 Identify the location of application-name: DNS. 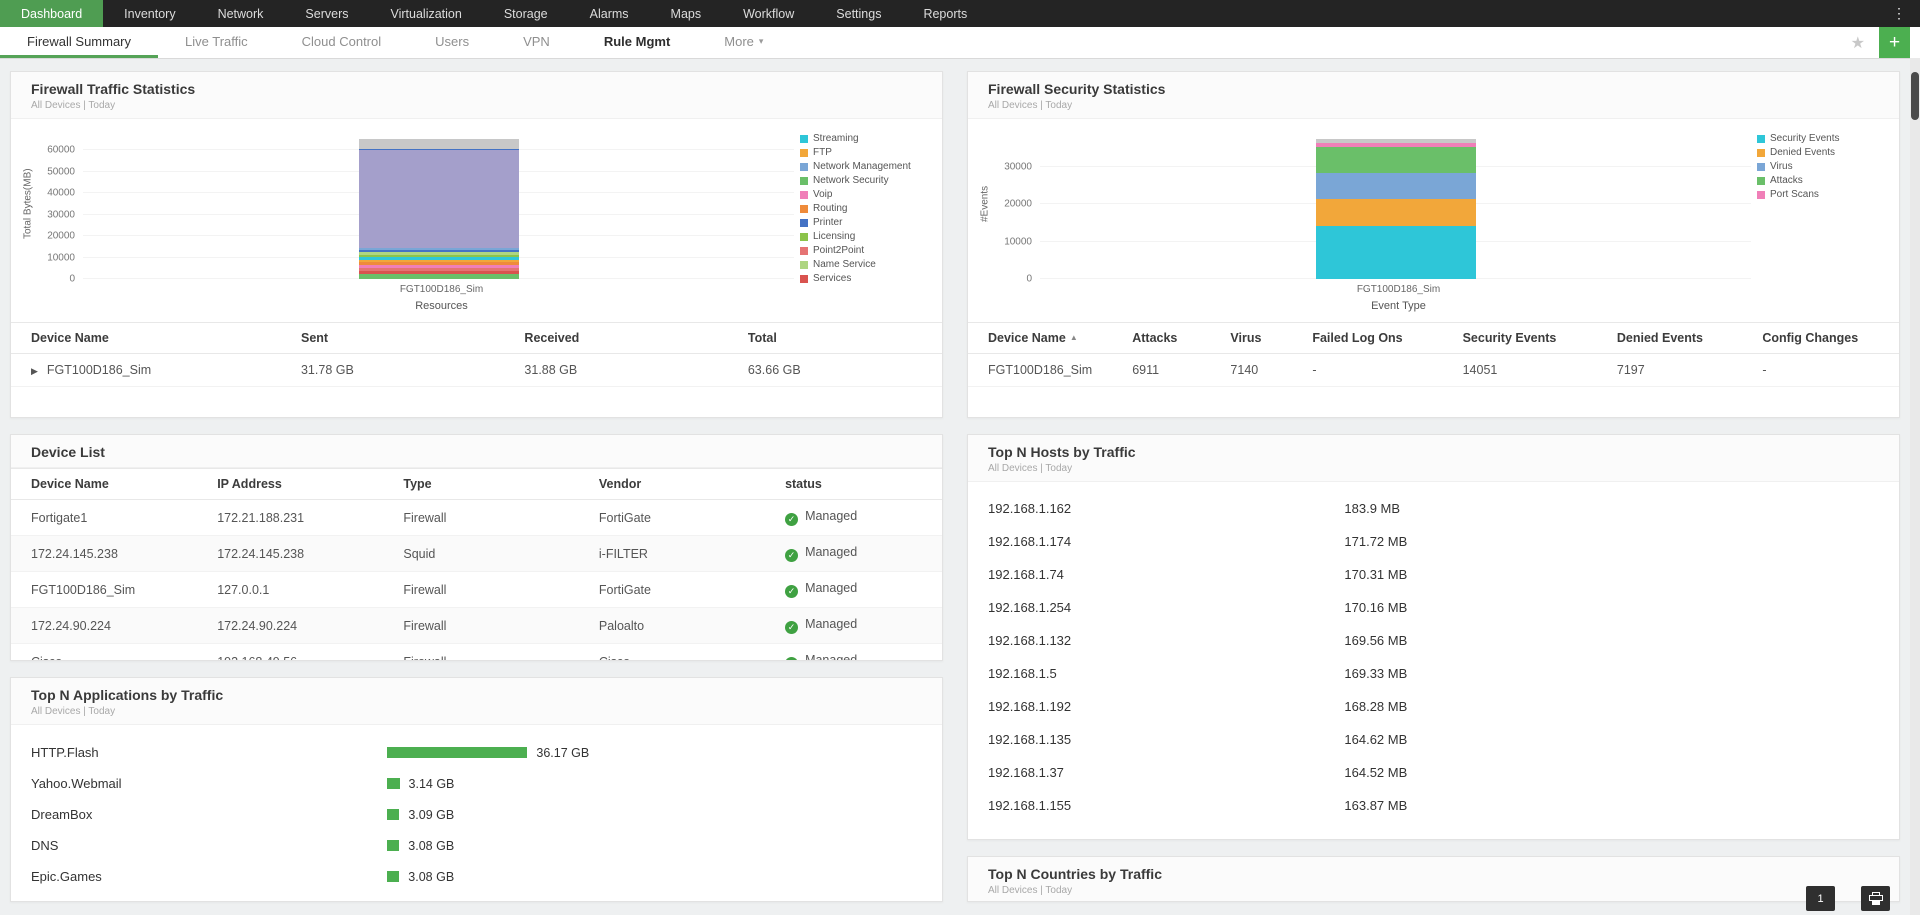
(45, 845).